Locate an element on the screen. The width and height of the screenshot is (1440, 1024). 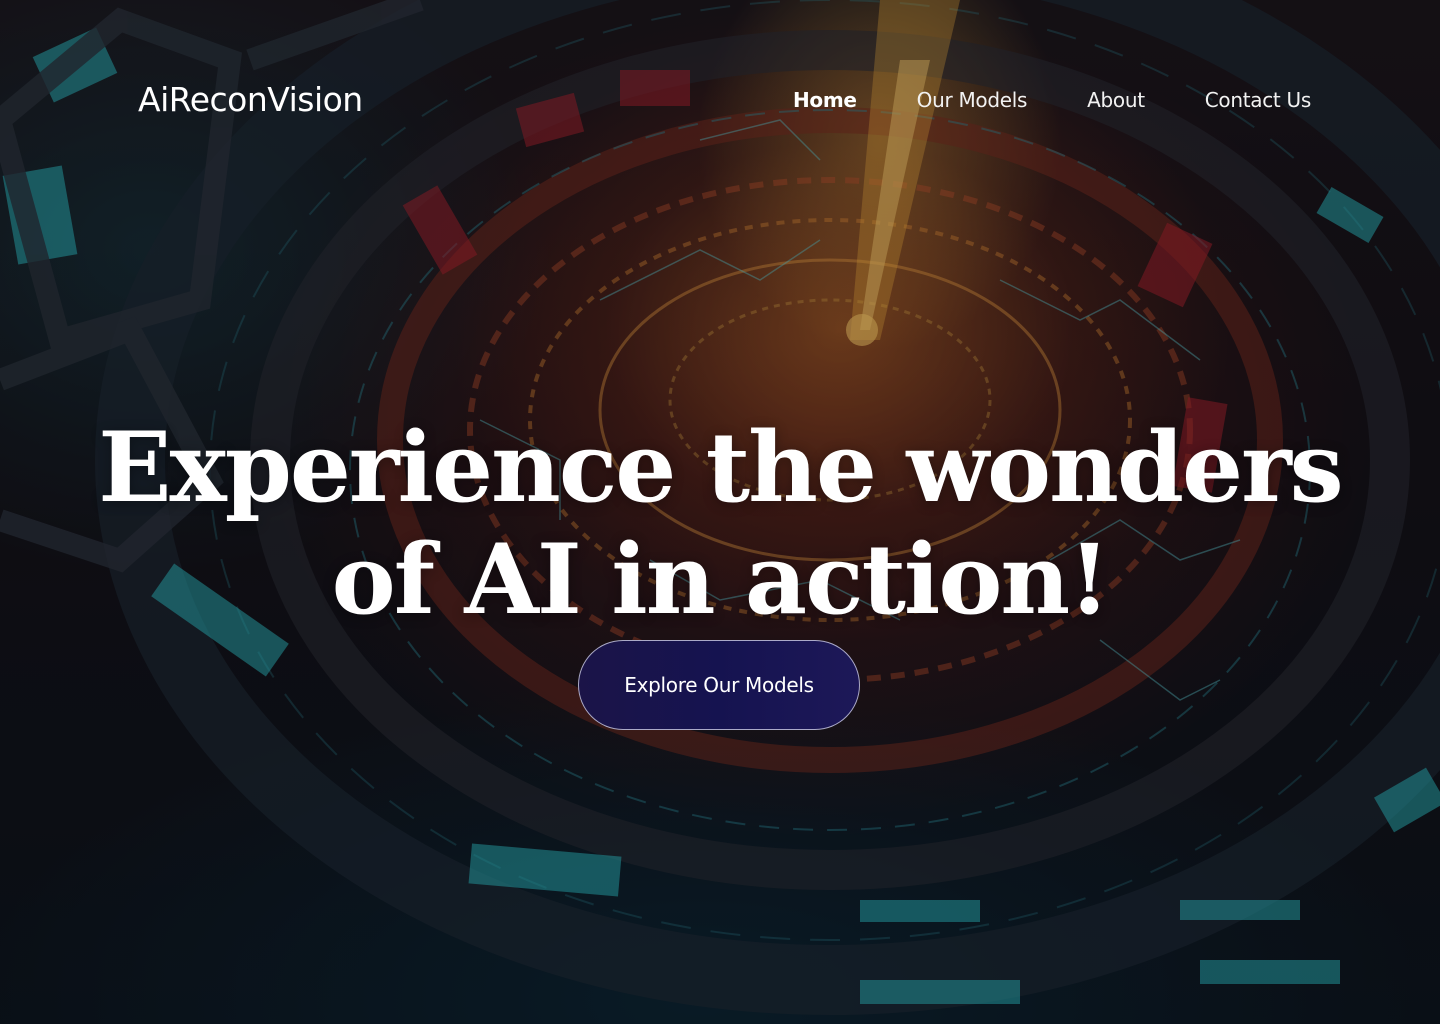
nav-link-home: Home is located at coordinates (825, 100).